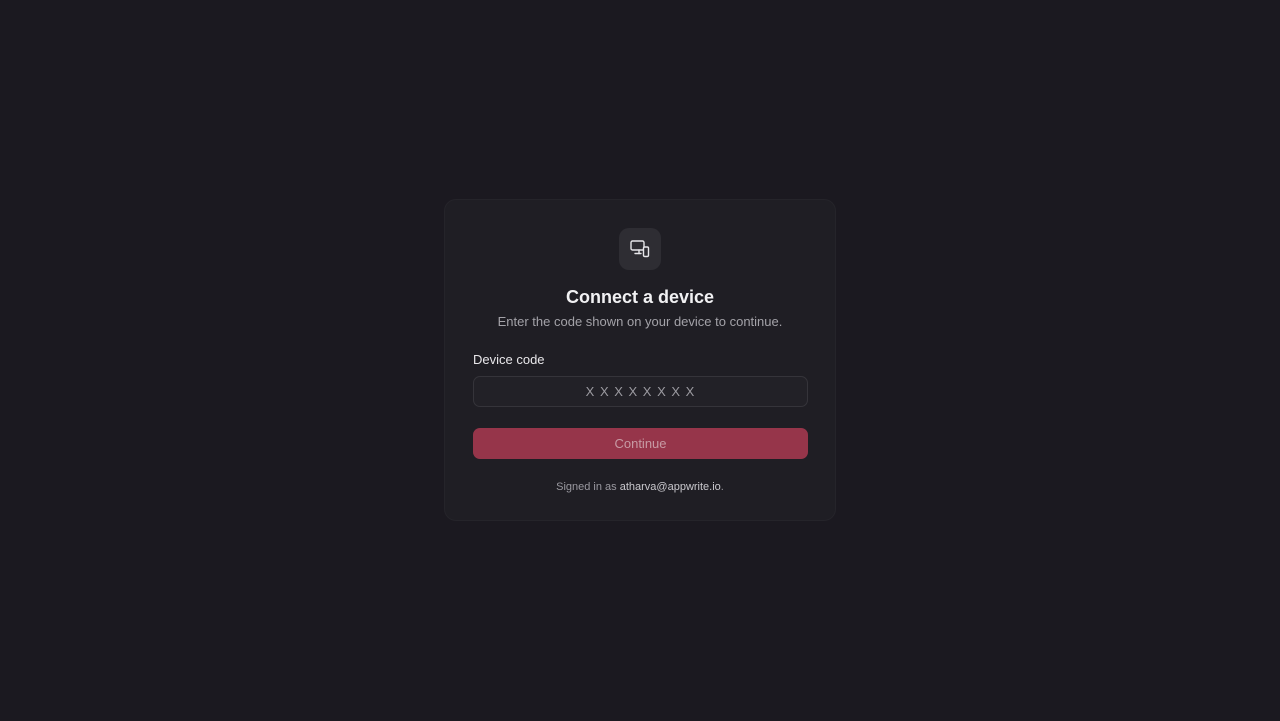 This screenshot has width=1280, height=721. Describe the element at coordinates (670, 487) in the screenshot. I see `user-email: atharva@appwrite.io` at that location.